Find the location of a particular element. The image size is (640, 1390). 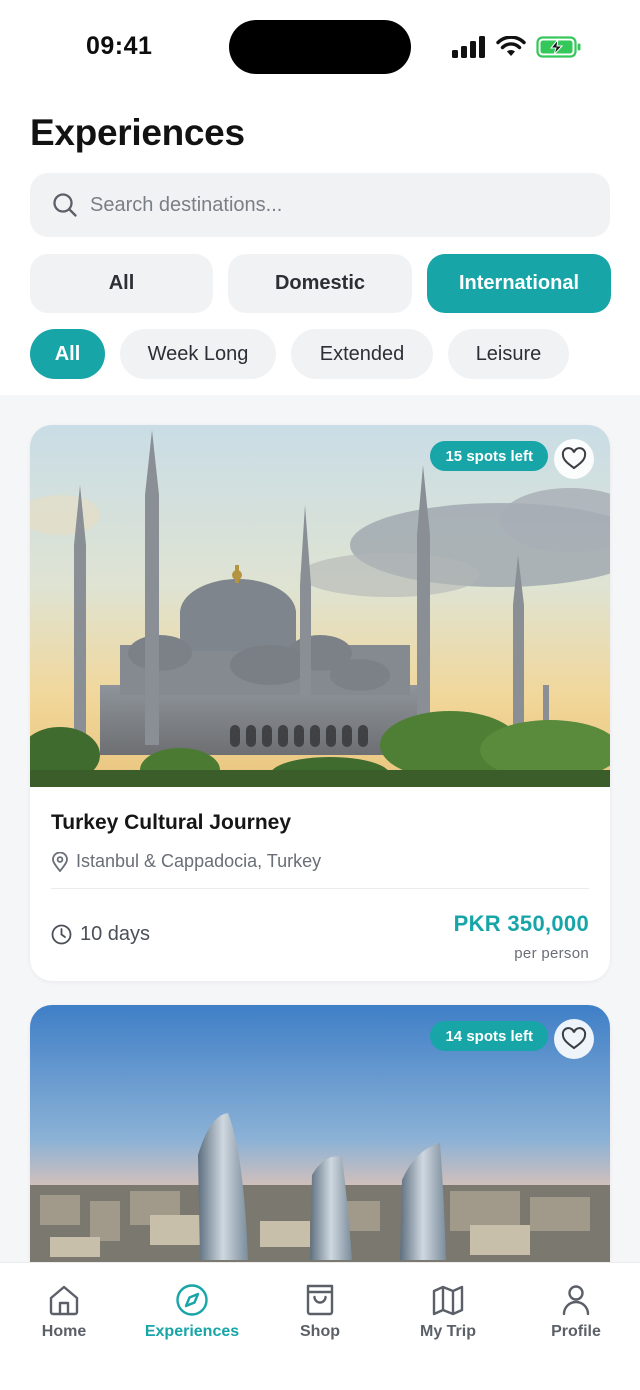

card-title: Turkey Cultural Journey is located at coordinates (171, 822).